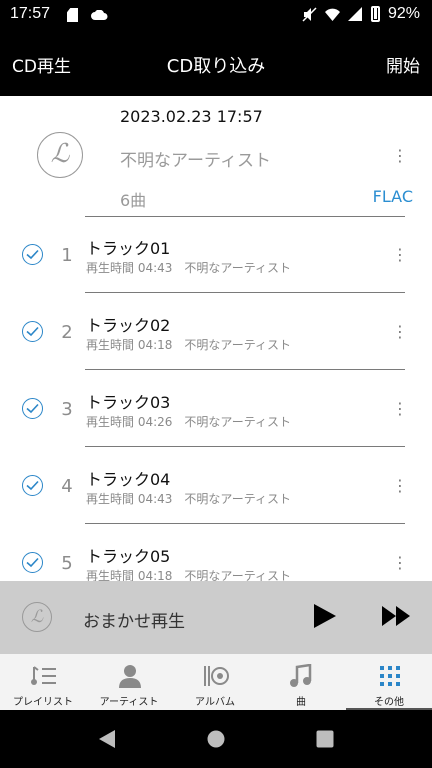  Describe the element at coordinates (67, 486) in the screenshot. I see `track-number: 4` at that location.